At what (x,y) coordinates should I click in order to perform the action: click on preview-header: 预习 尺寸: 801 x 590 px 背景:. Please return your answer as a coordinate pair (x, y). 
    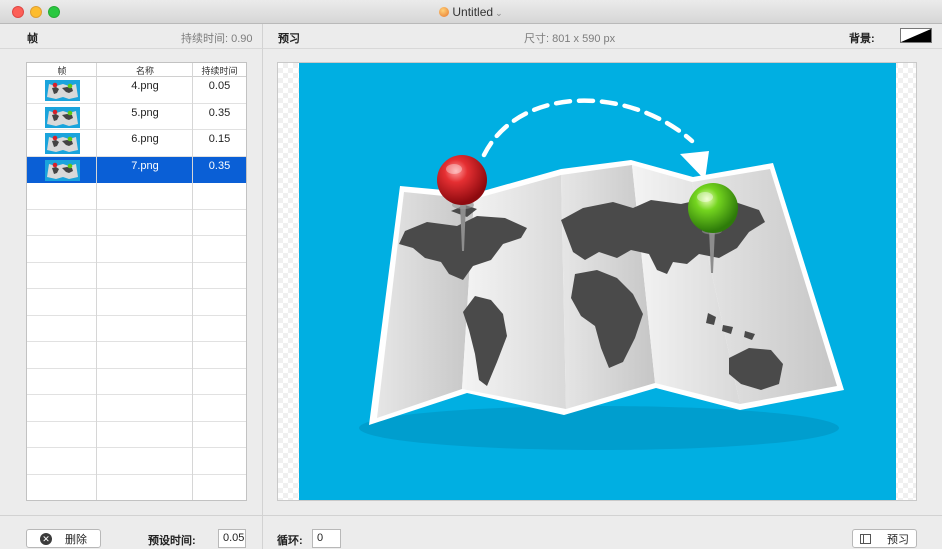
    Looking at the image, I should click on (602, 36).